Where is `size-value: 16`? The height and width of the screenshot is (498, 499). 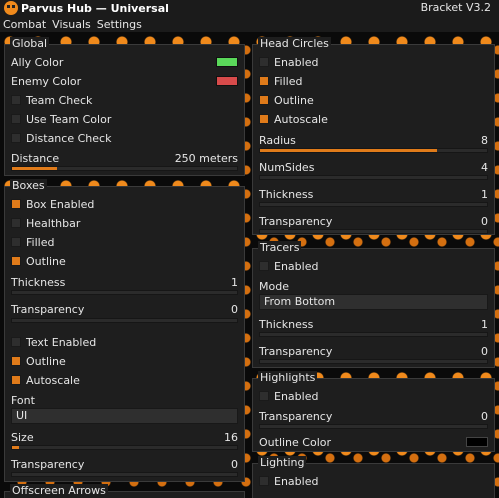 size-value: 16 is located at coordinates (231, 437).